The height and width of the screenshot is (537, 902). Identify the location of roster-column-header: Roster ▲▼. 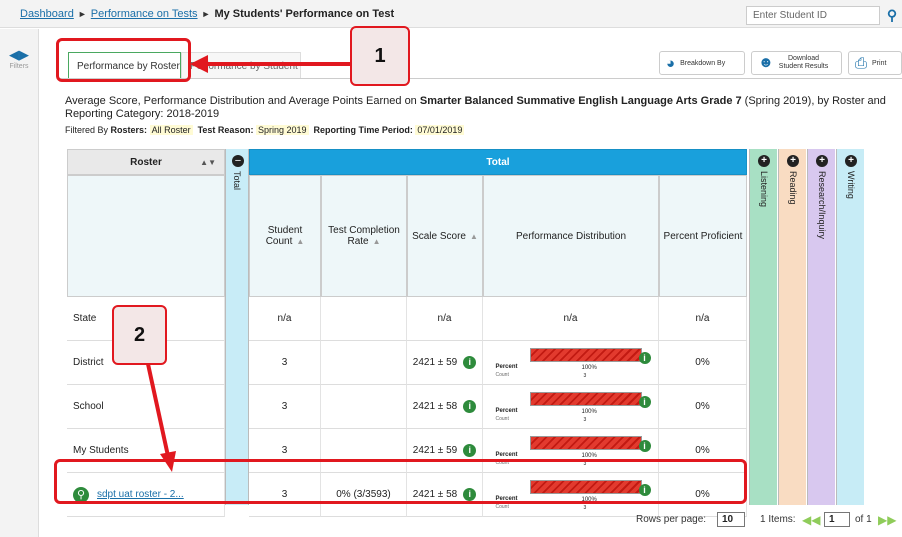
(146, 162).